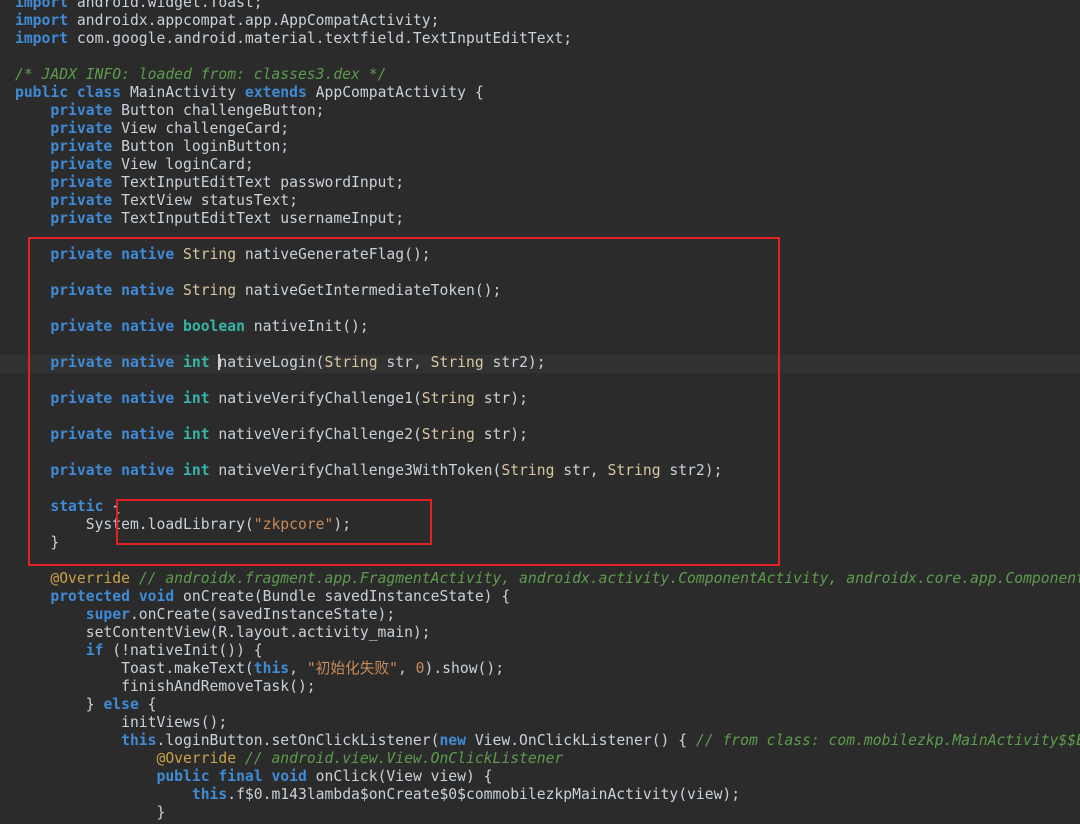  Describe the element at coordinates (547, 723) in the screenshot. I see `code-line: initViews();` at that location.